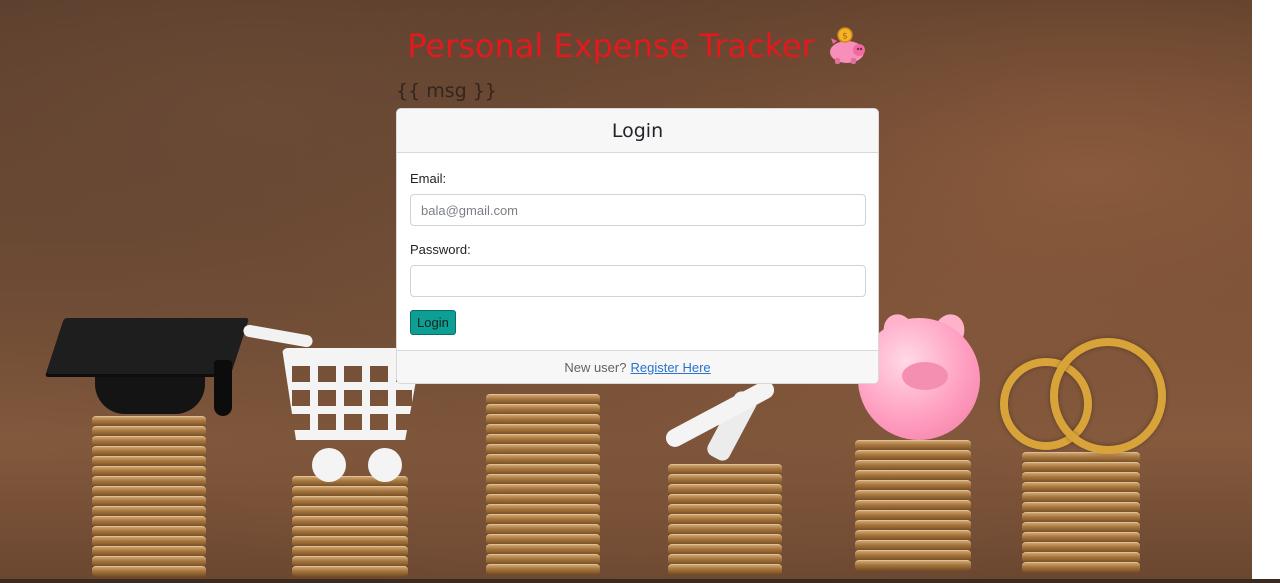  I want to click on password-group: Password:, so click(638, 269).